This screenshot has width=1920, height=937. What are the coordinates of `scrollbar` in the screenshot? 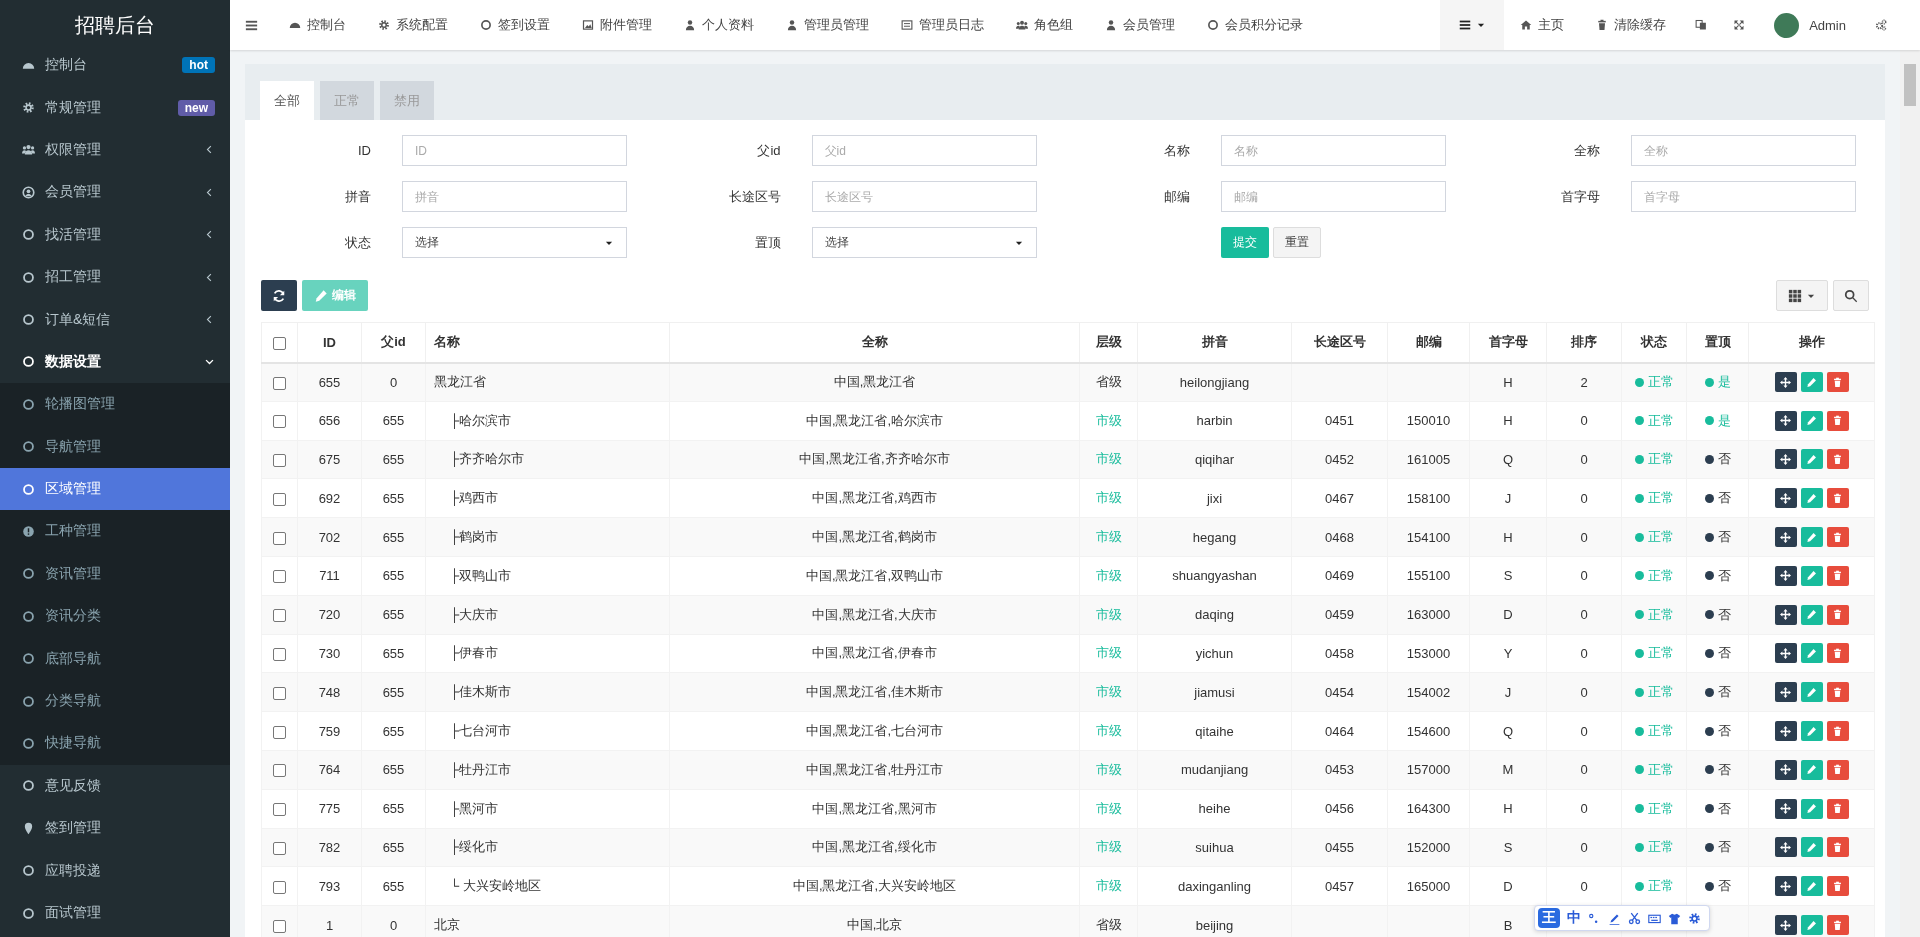 It's located at (1910, 493).